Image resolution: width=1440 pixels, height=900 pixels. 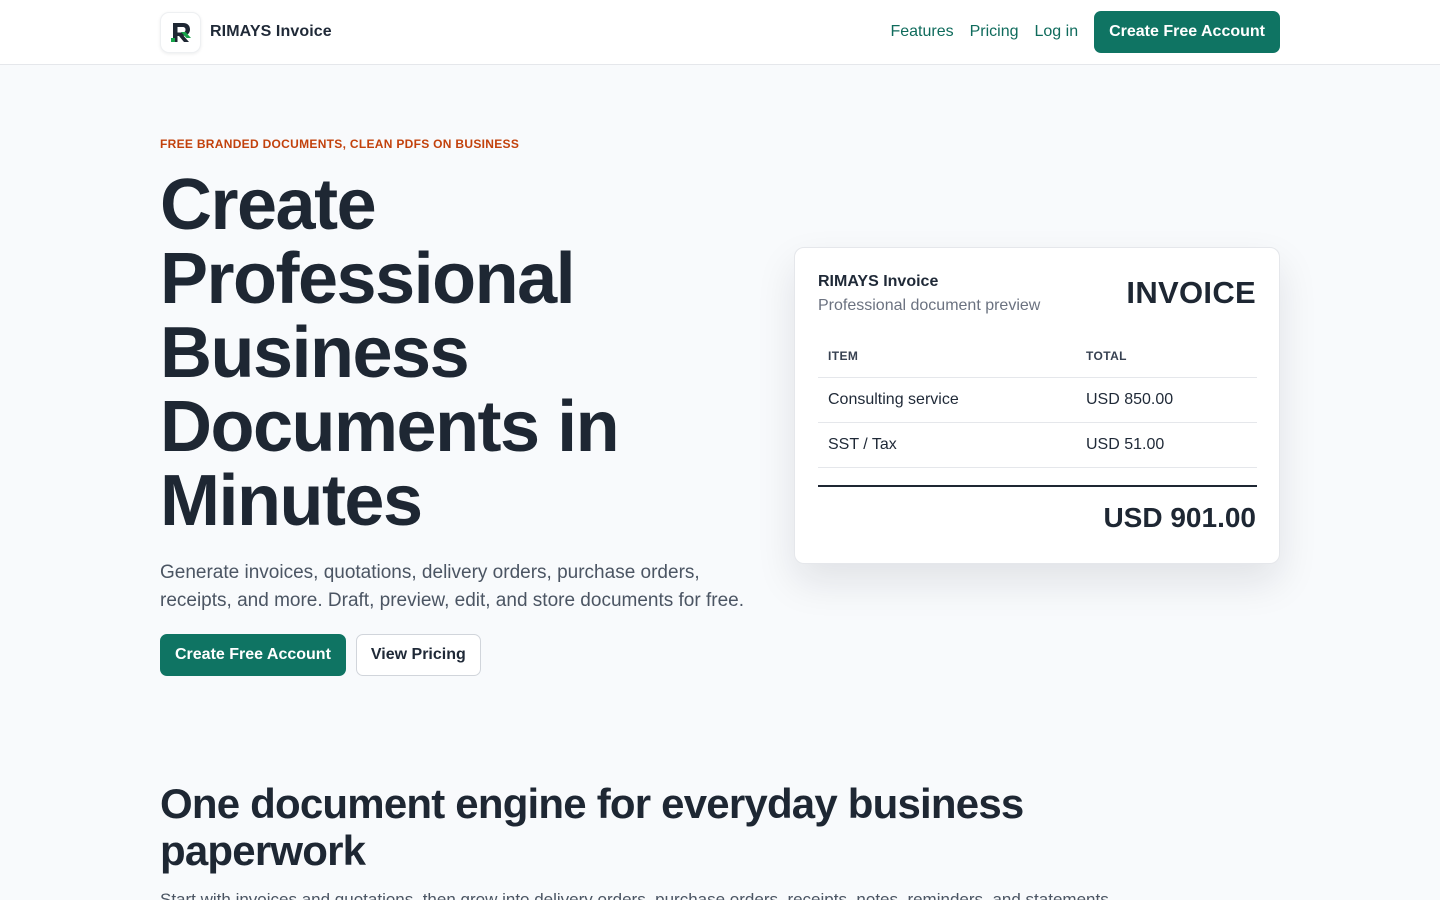 What do you see at coordinates (929, 305) in the screenshot?
I see `invoice-preview-subtitle: Professional document preview` at bounding box center [929, 305].